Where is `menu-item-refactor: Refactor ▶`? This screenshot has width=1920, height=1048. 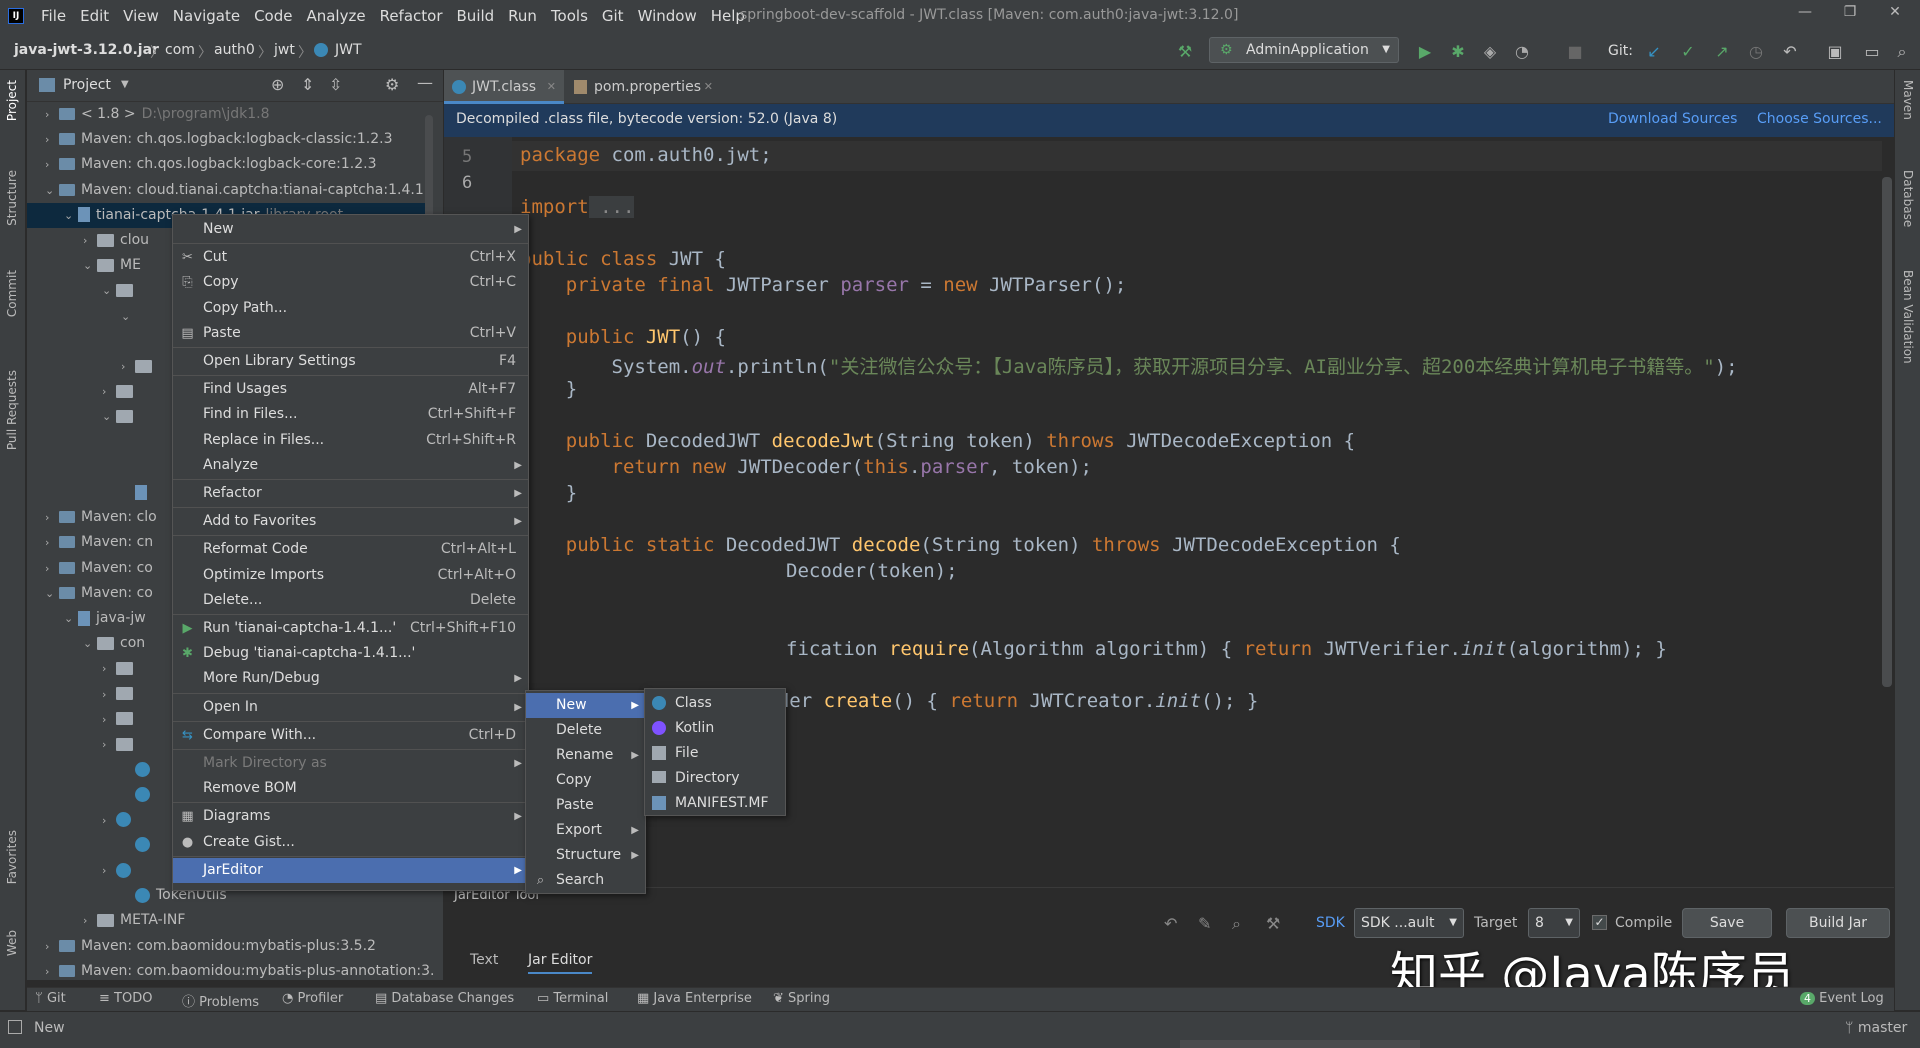 menu-item-refactor: Refactor ▶ is located at coordinates (350, 493).